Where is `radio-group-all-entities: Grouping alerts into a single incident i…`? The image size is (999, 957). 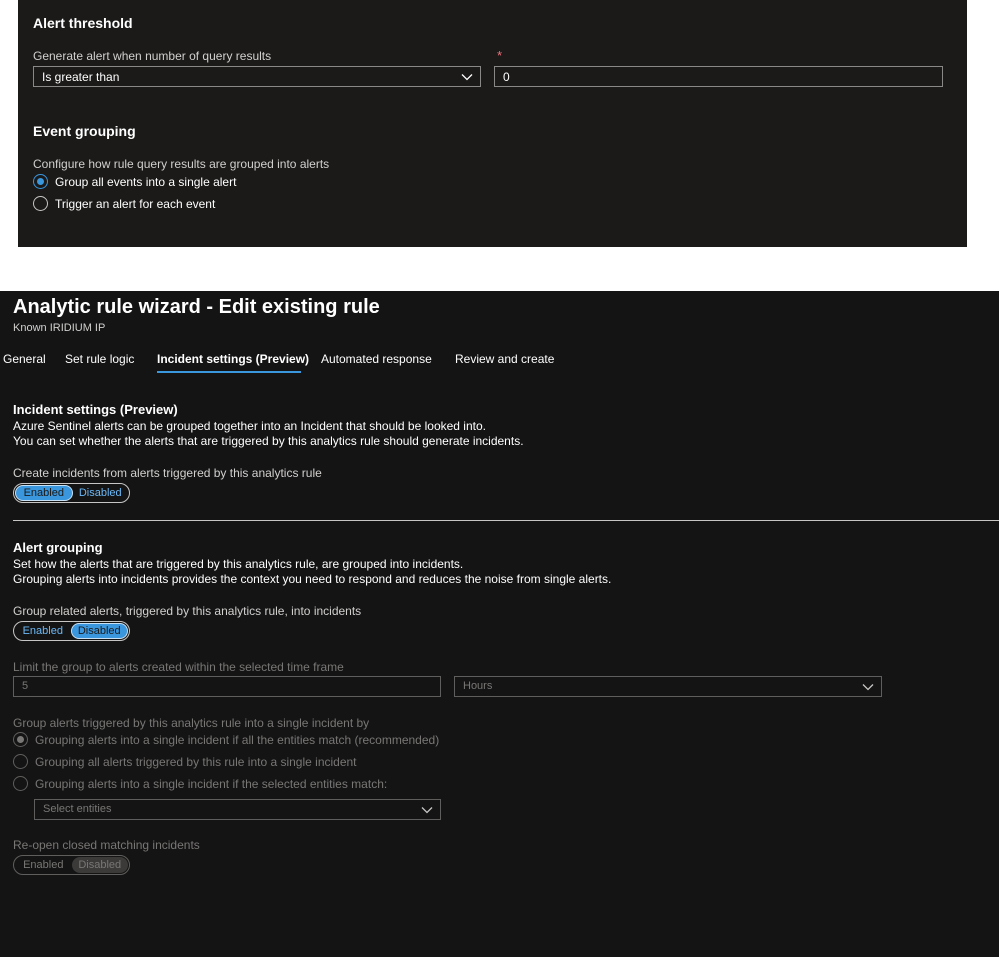 radio-group-all-entities: Grouping alerts into a single incident i… is located at coordinates (226, 739).